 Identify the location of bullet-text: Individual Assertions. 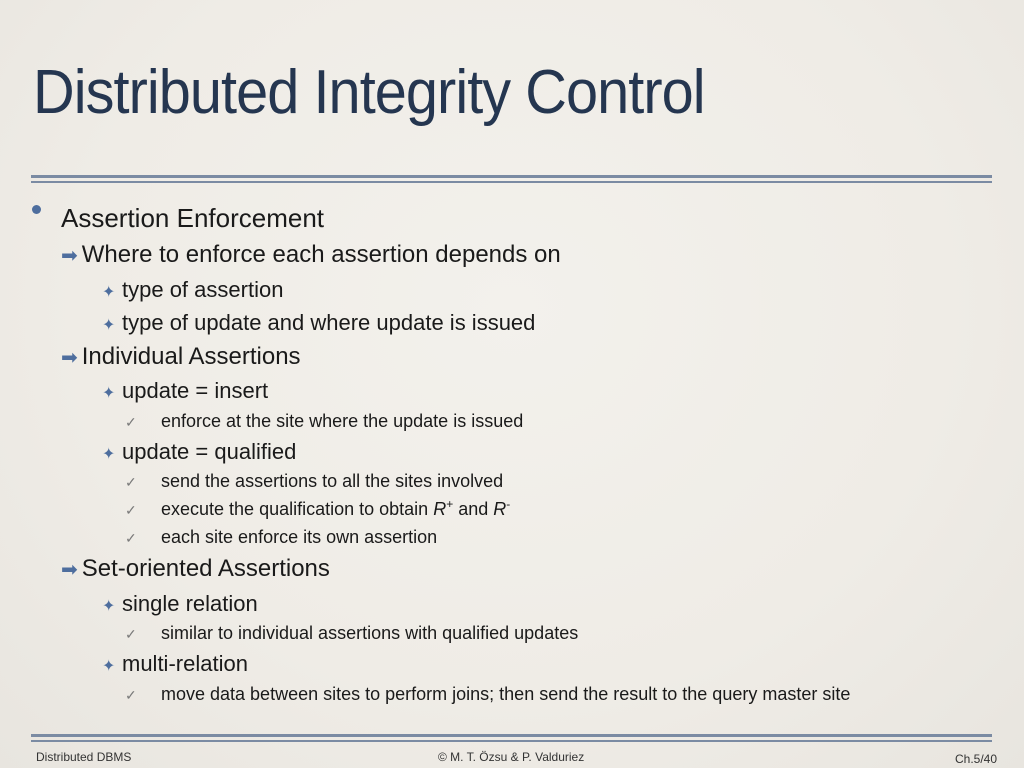
(191, 356).